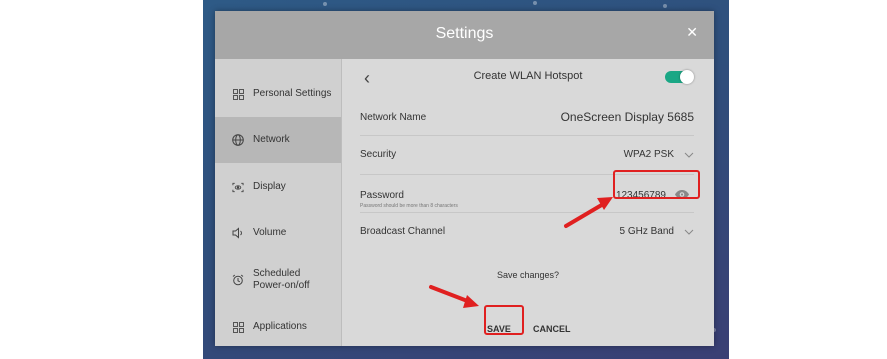 This screenshot has width=887, height=359. Describe the element at coordinates (521, 252) in the screenshot. I see `annotation-arrows` at that location.